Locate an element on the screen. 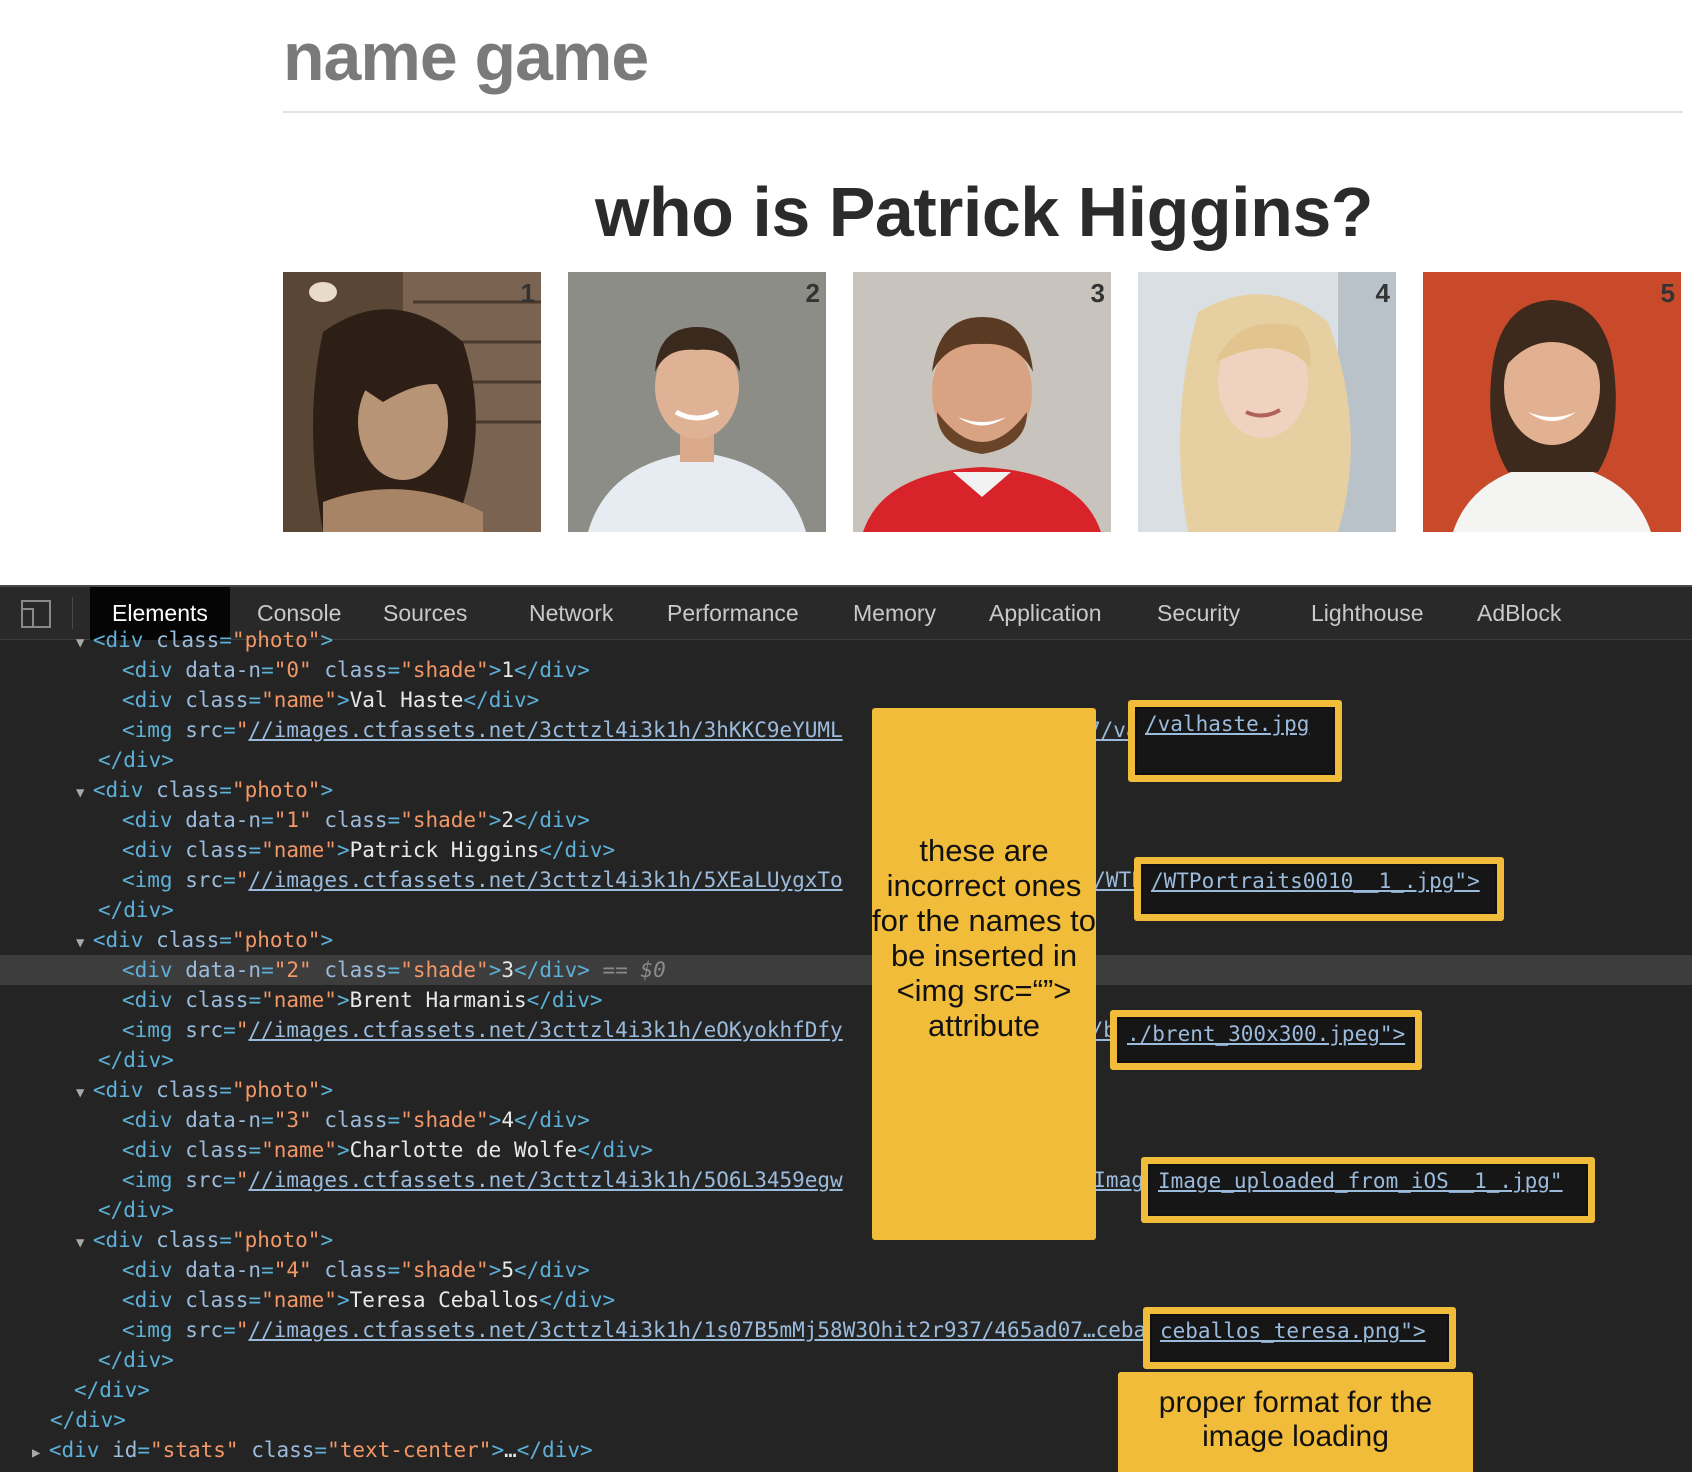 Image resolution: width=1692 pixels, height=1472 pixels. highlighted-filename: /valhaste.jpg is located at coordinates (1235, 741).